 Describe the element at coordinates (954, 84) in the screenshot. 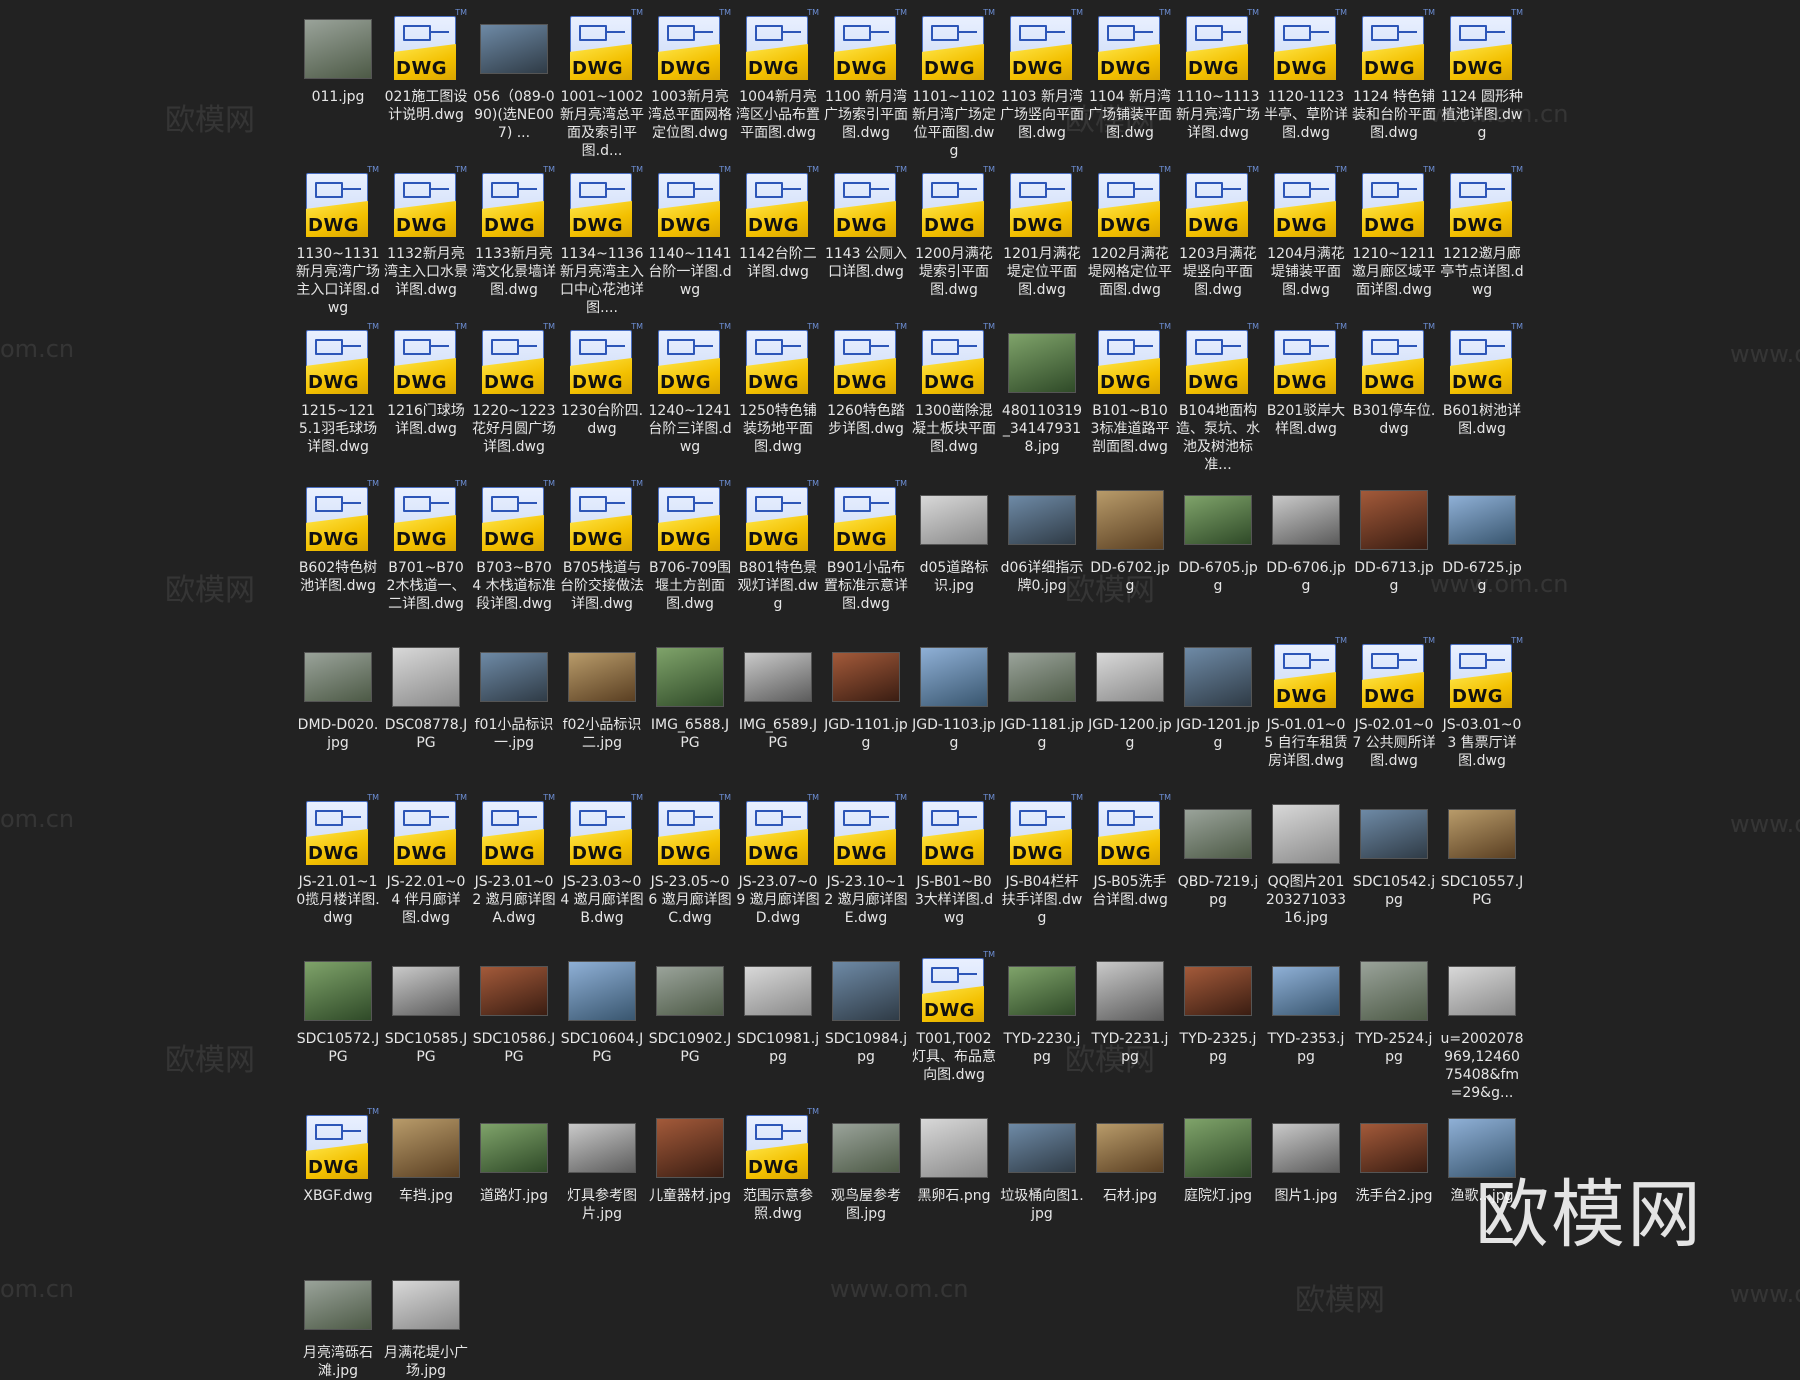

I see `dwg-file-item: DWG TM 1101~1102 新月湾广场定位平面图.dwg` at that location.